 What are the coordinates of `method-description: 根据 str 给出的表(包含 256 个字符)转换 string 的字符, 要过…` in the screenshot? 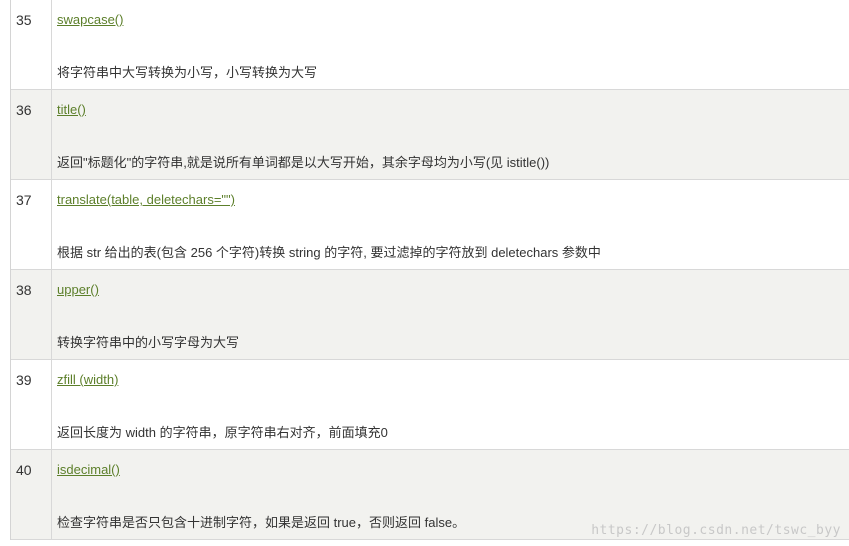 It's located at (329, 252).